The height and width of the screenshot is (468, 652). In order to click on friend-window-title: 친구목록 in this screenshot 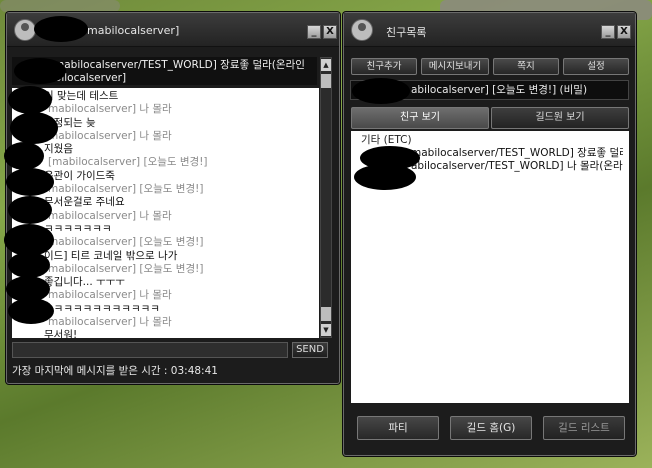, I will do `click(406, 32)`.